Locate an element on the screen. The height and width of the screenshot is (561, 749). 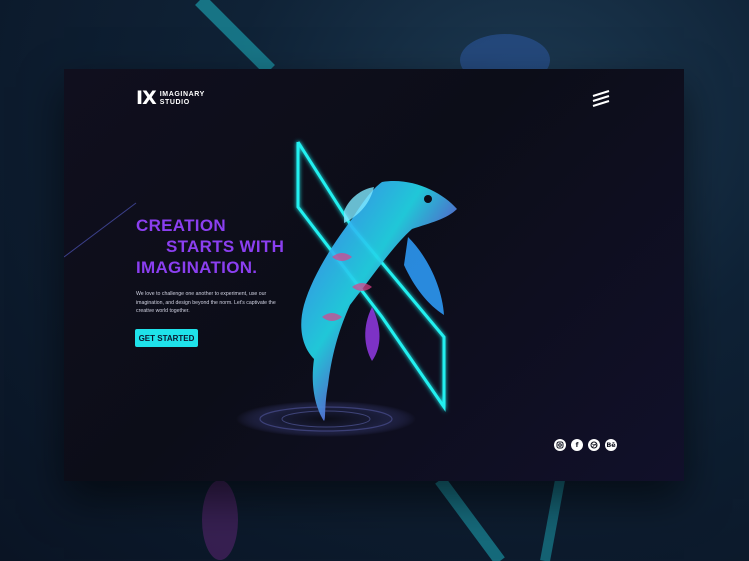
decorative-diagonal-line is located at coordinates (100, 230).